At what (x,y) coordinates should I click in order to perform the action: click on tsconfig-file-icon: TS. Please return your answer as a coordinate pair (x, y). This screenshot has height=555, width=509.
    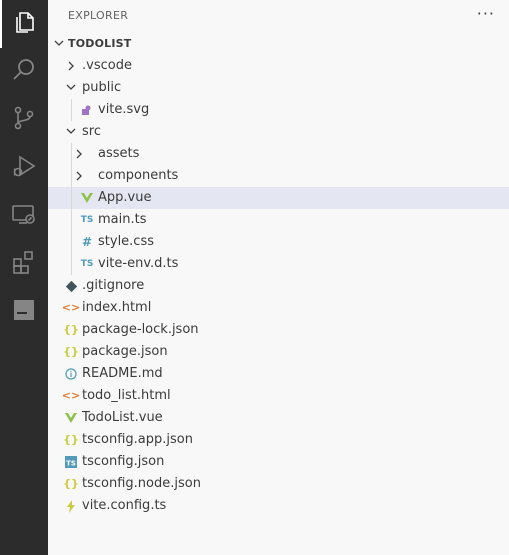
    Looking at the image, I should click on (71, 462).